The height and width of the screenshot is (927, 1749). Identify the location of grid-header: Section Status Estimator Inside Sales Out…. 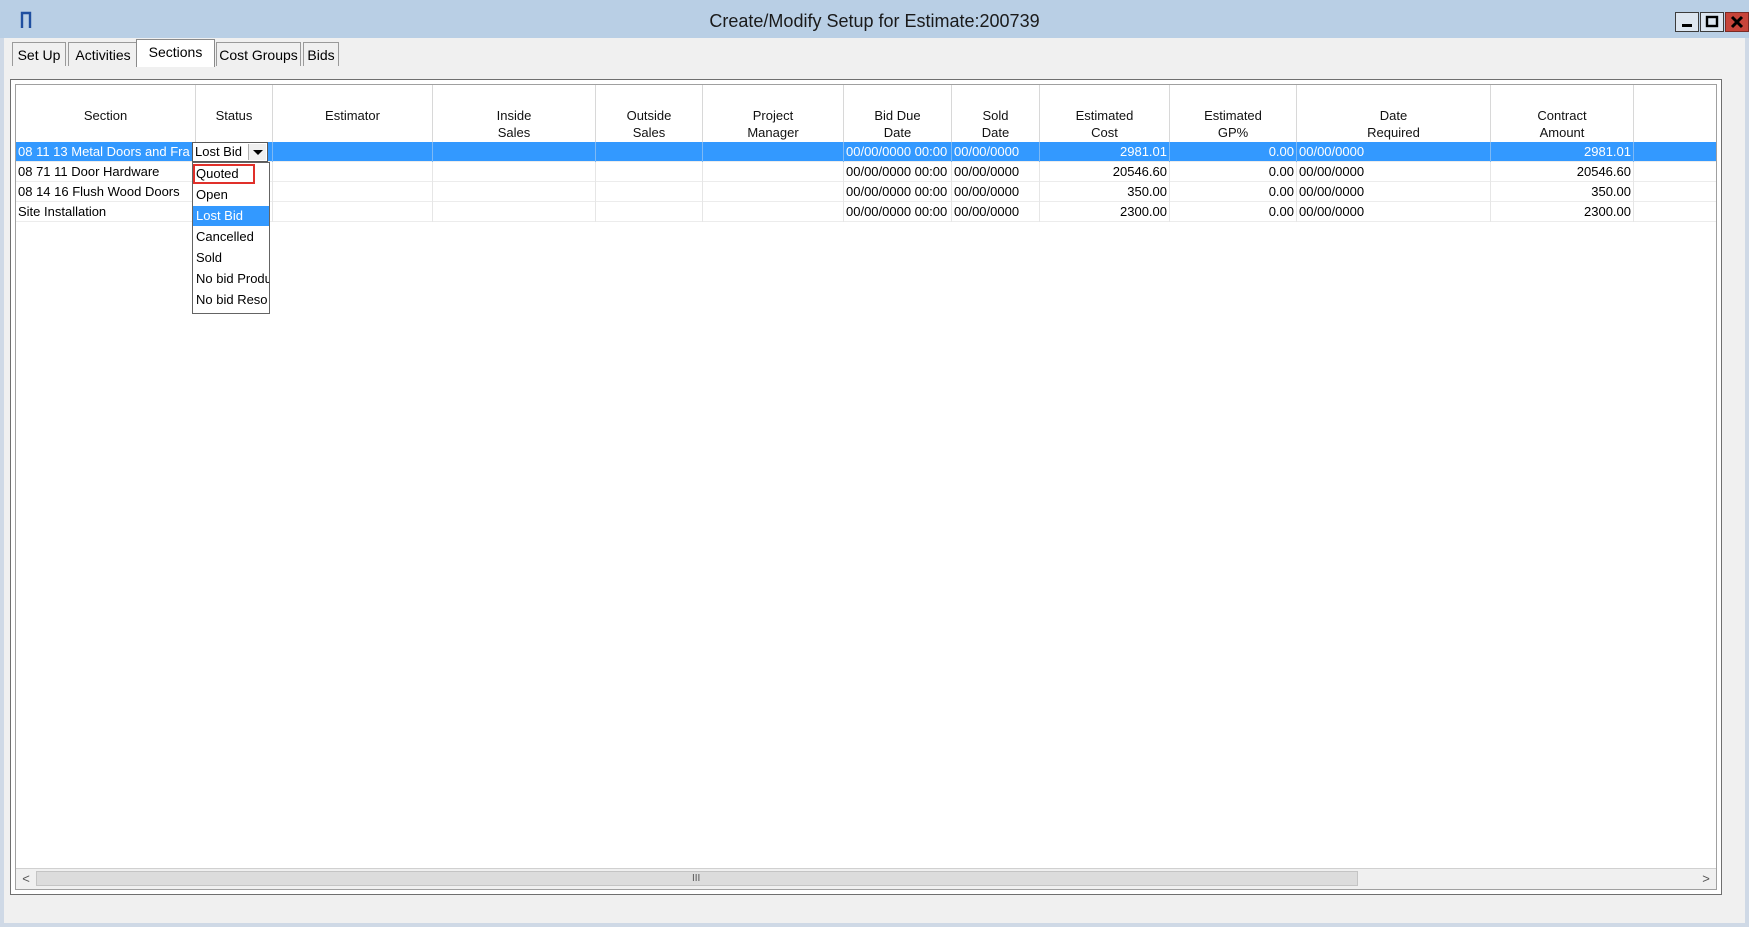
(866, 114).